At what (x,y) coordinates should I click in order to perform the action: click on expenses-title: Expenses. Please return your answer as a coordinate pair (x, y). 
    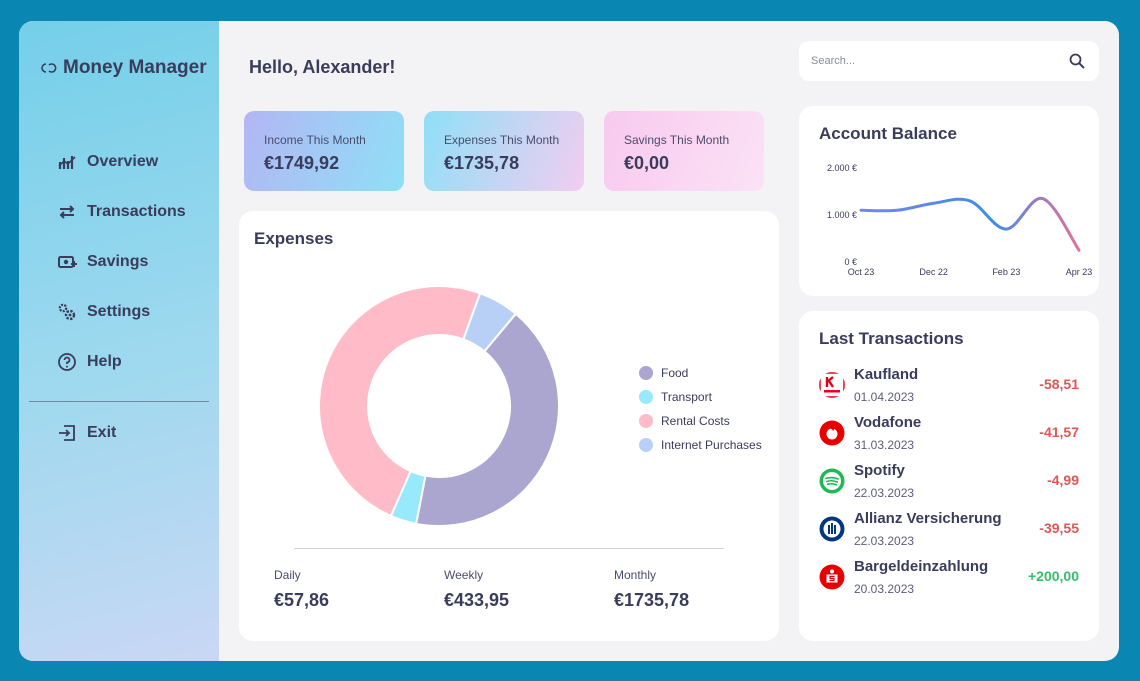
    Looking at the image, I should click on (294, 238).